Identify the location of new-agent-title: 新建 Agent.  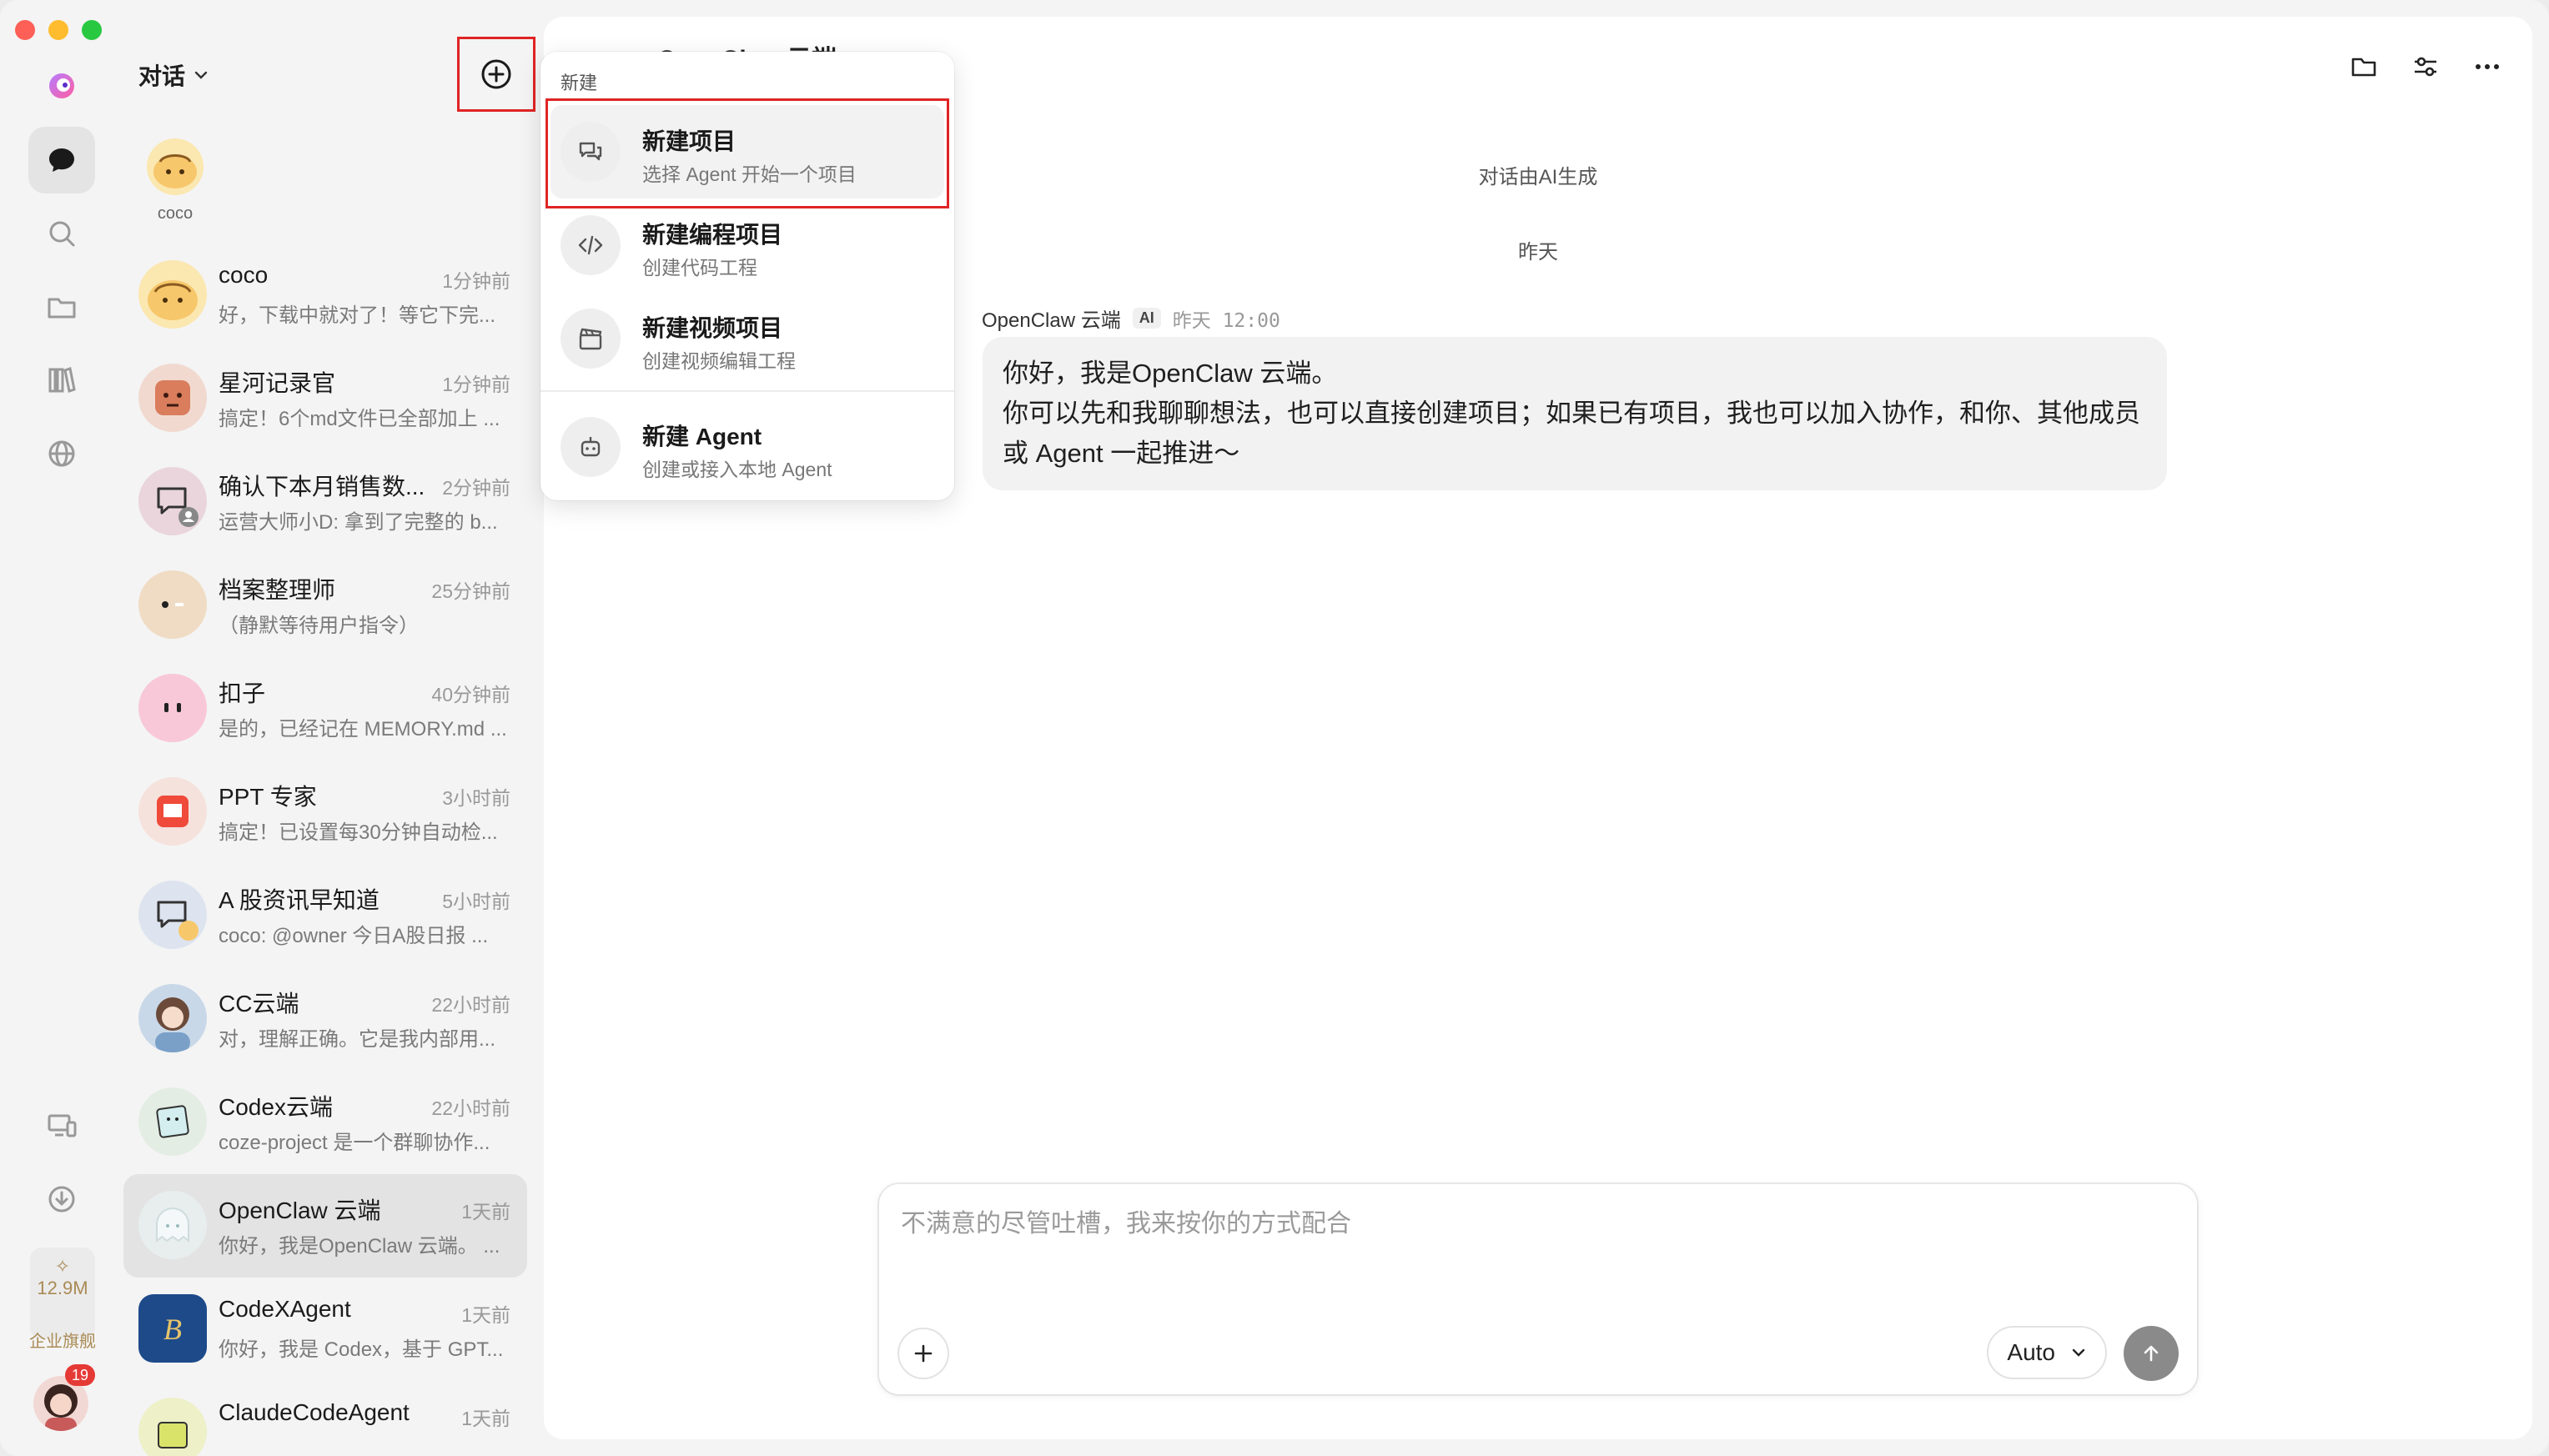
(702, 436).